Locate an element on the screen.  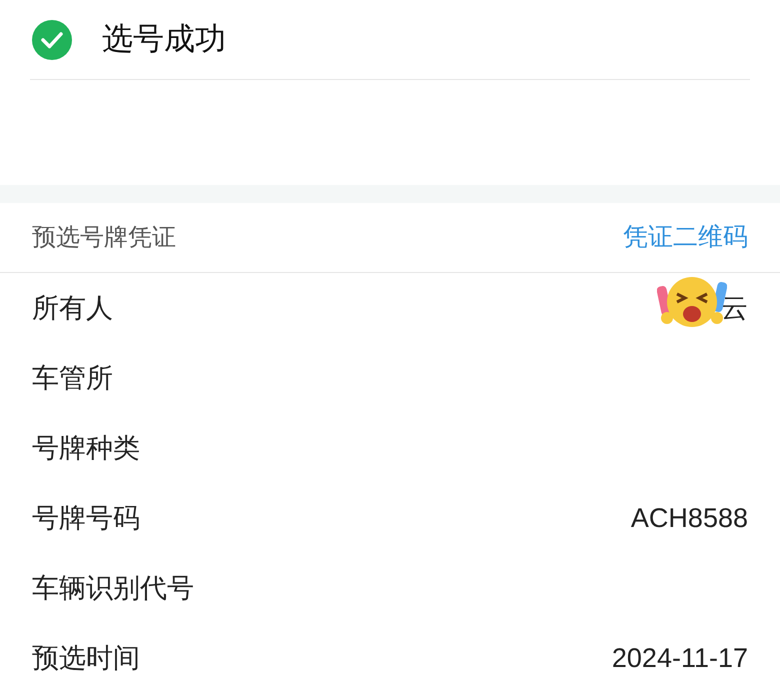
field-label: 号牌号码 is located at coordinates (86, 518).